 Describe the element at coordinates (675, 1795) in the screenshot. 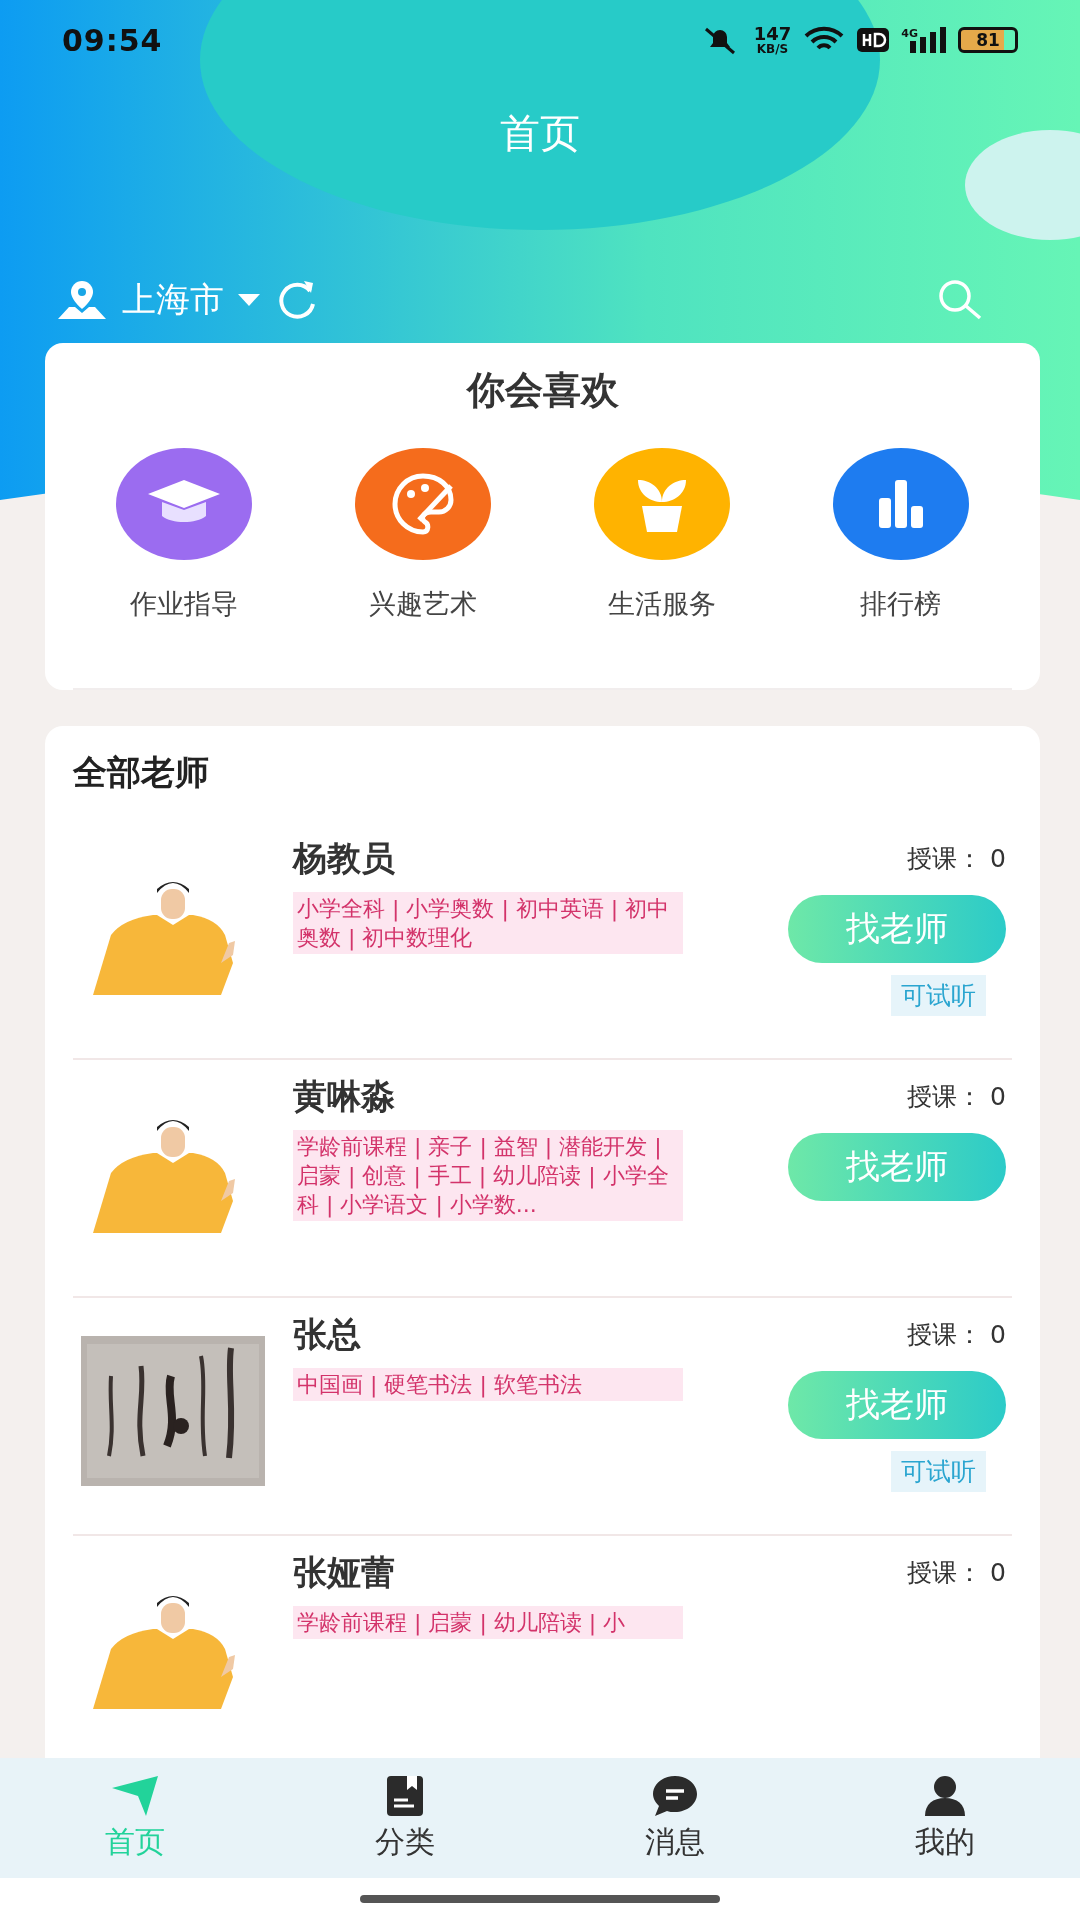

I see `chat-icon` at that location.